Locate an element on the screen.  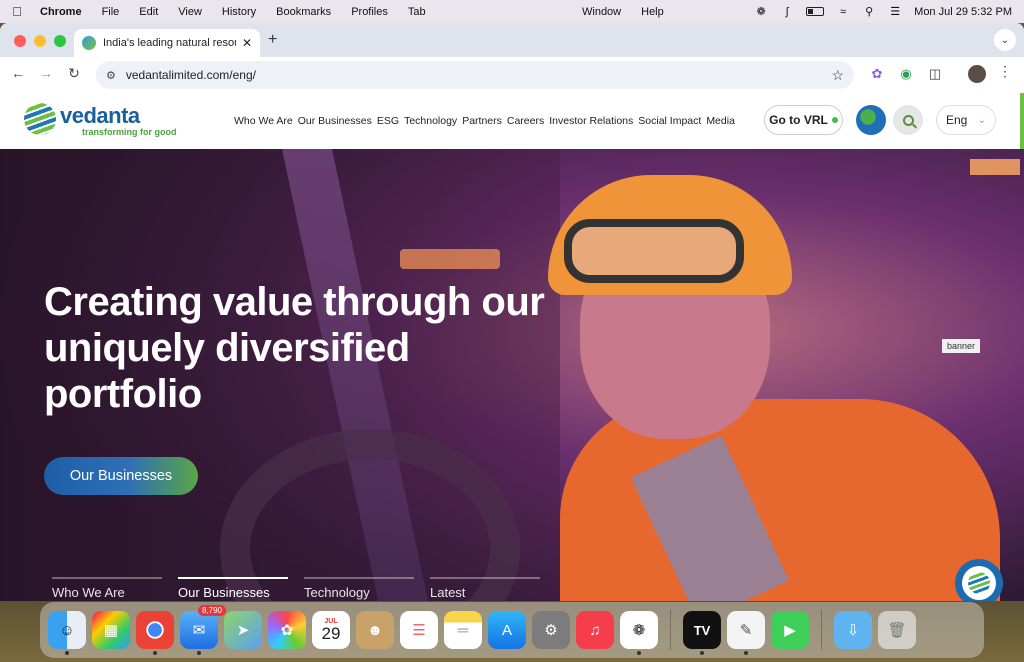
photos-icon: ✿ is located at coordinates (287, 630).